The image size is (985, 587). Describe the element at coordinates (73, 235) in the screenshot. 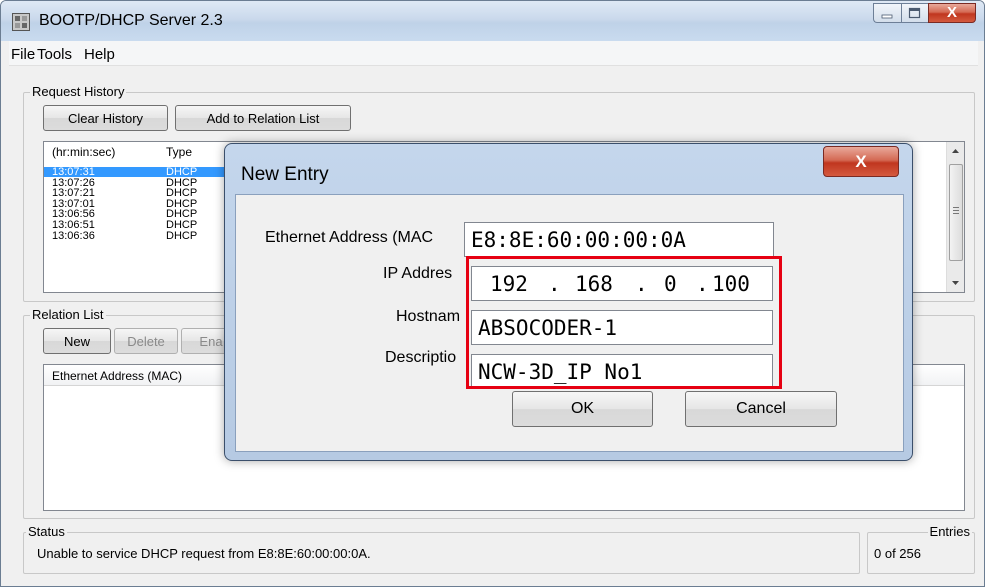

I see `history-time: 13:06:36` at that location.